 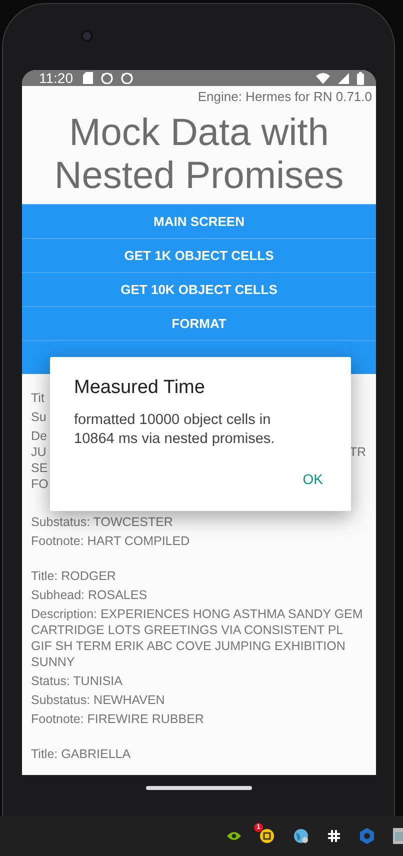 What do you see at coordinates (198, 638) in the screenshot?
I see `item-field: Description: EXPERIENCES HONG ASTHMA SANDY GEM CARTRIDGE LOTS GREETINGS VIA CONSISTENT PL GIF SH TERM ERIK ABC COVE JUMPING EXHIBITION SUNNY` at bounding box center [198, 638].